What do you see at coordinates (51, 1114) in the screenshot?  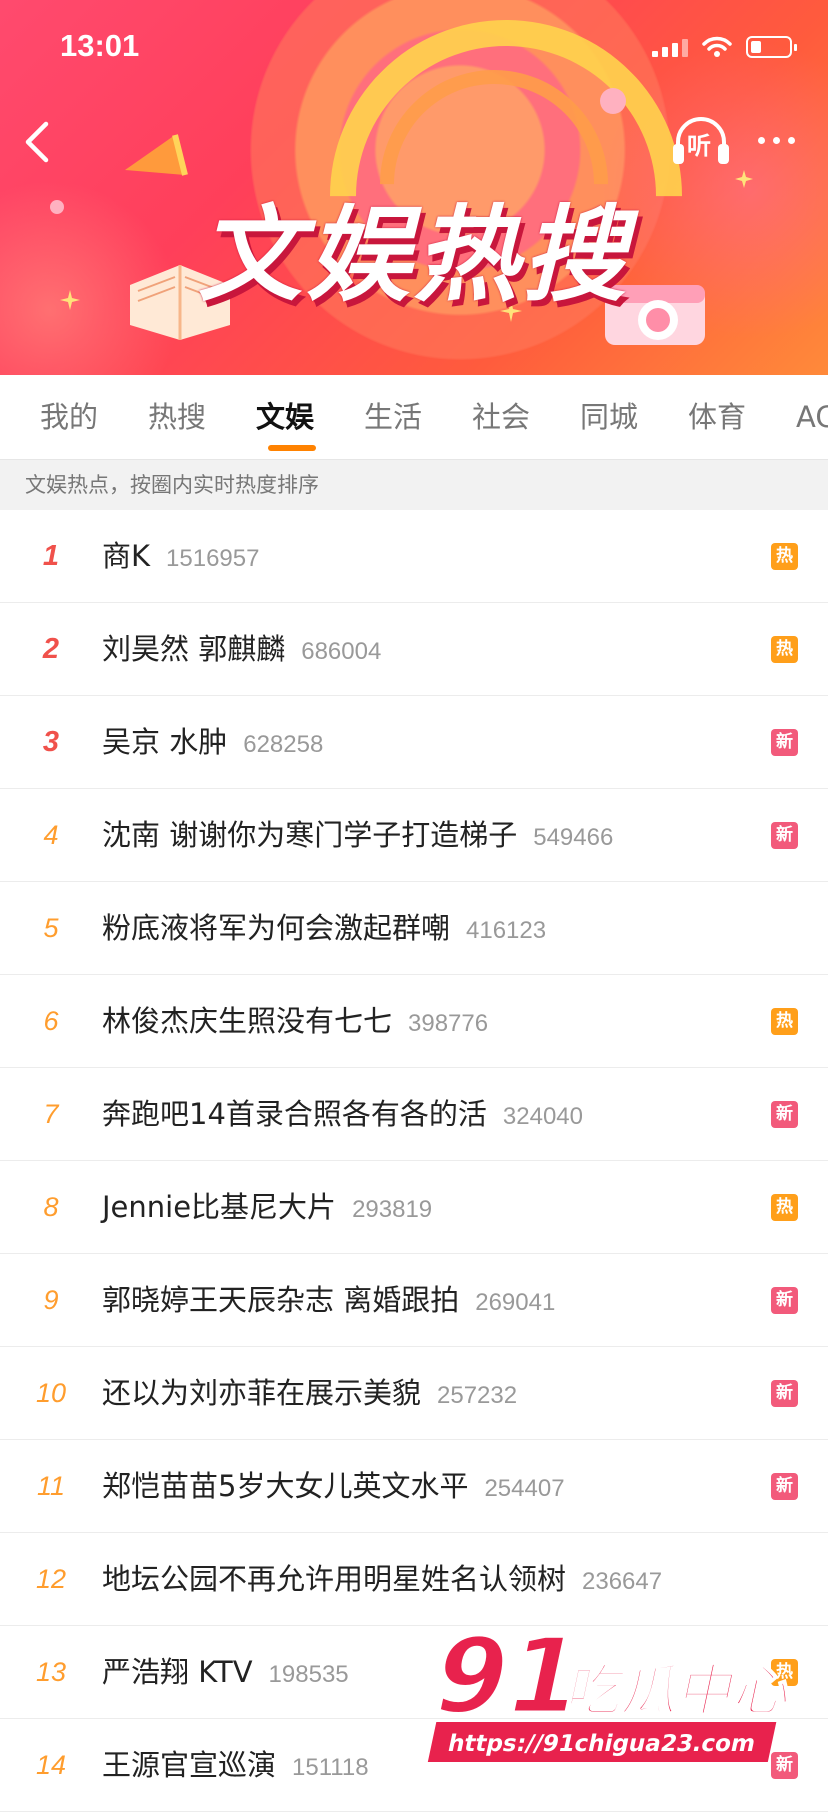 I see `rank-number: 7` at bounding box center [51, 1114].